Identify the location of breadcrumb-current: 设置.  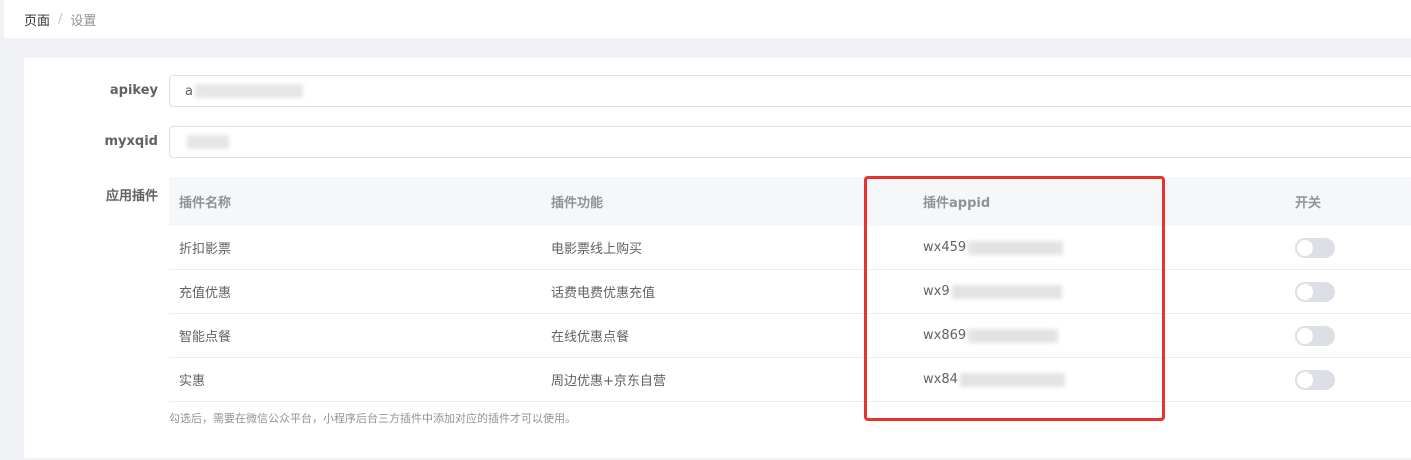
(83, 21).